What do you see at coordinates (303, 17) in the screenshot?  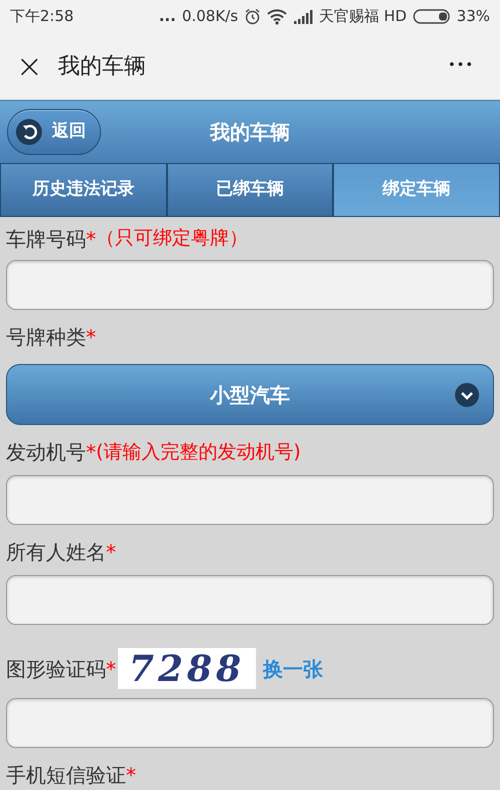 I see `signal-icon` at bounding box center [303, 17].